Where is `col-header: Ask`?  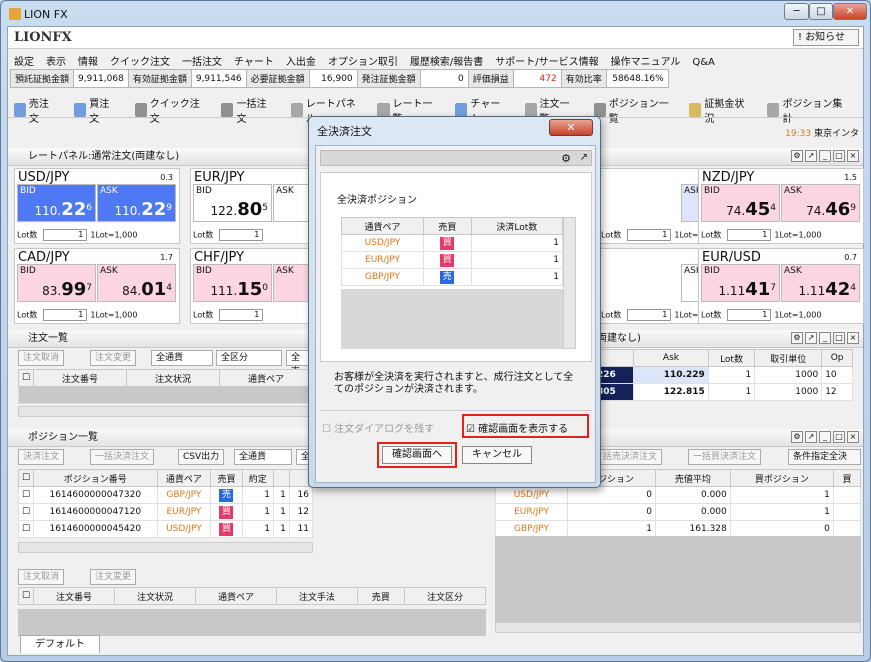 col-header: Ask is located at coordinates (671, 358).